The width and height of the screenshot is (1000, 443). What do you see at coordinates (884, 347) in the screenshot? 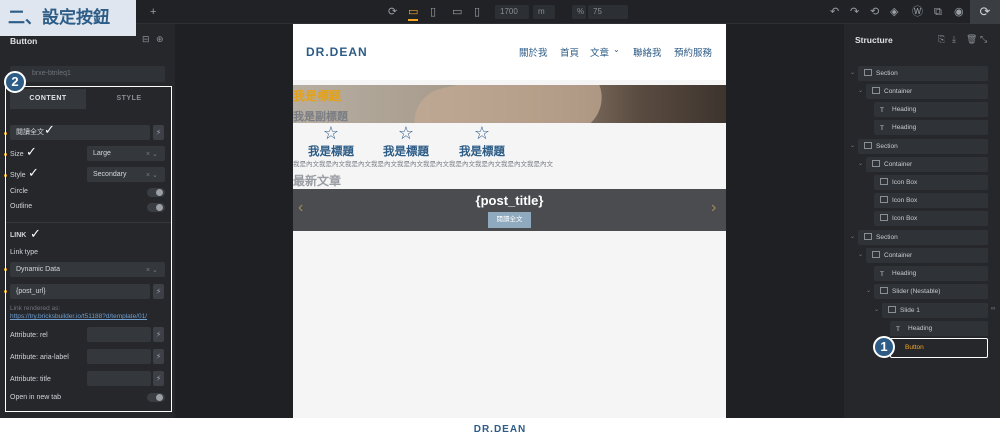
I see `step-badge-1: 1` at bounding box center [884, 347].